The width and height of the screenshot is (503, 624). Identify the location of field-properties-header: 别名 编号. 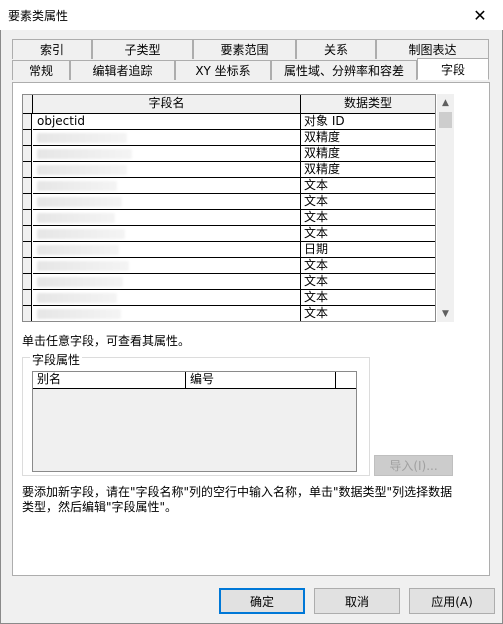
(194, 380).